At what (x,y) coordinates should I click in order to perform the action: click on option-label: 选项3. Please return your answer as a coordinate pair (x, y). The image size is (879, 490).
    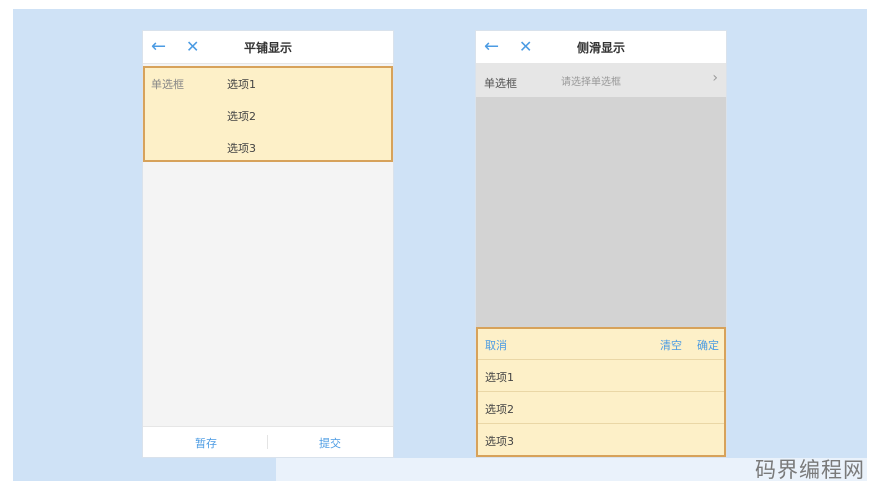
    Looking at the image, I should click on (499, 441).